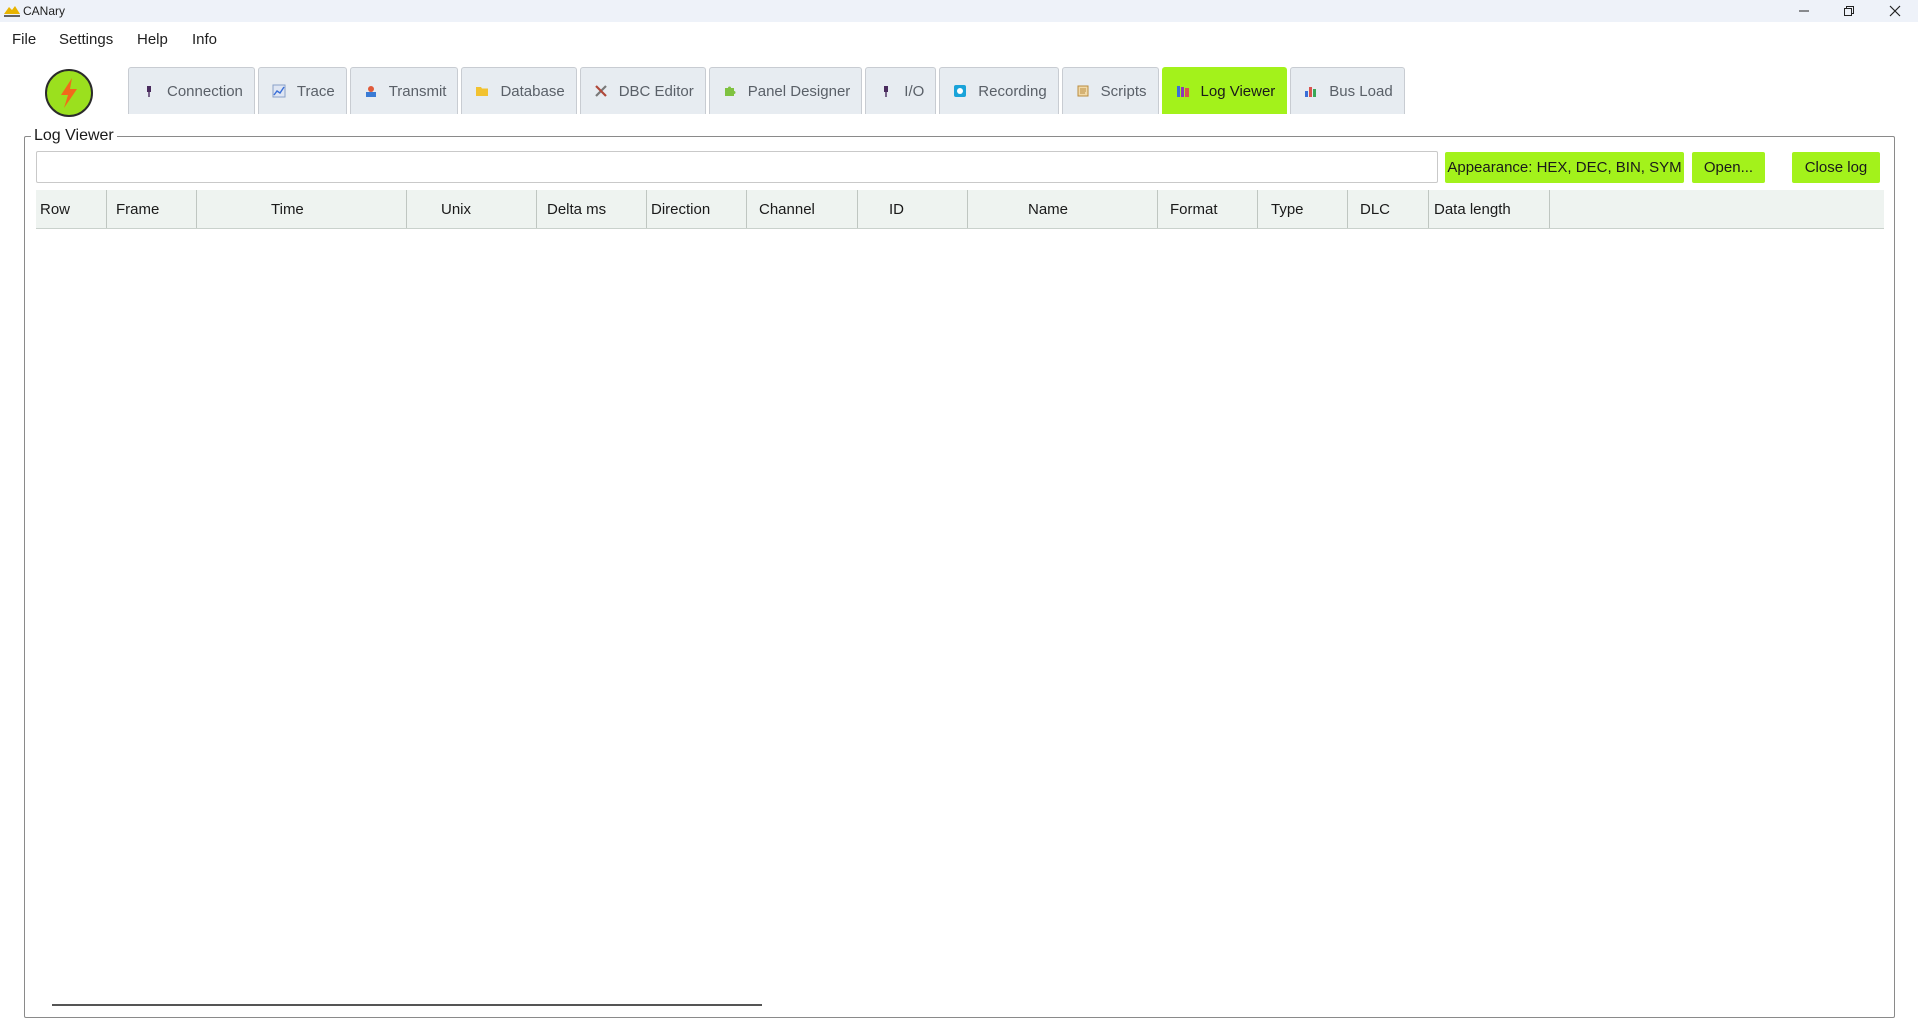 Image resolution: width=1918 pixels, height=1028 pixels. I want to click on tab-connection: Connection, so click(191, 90).